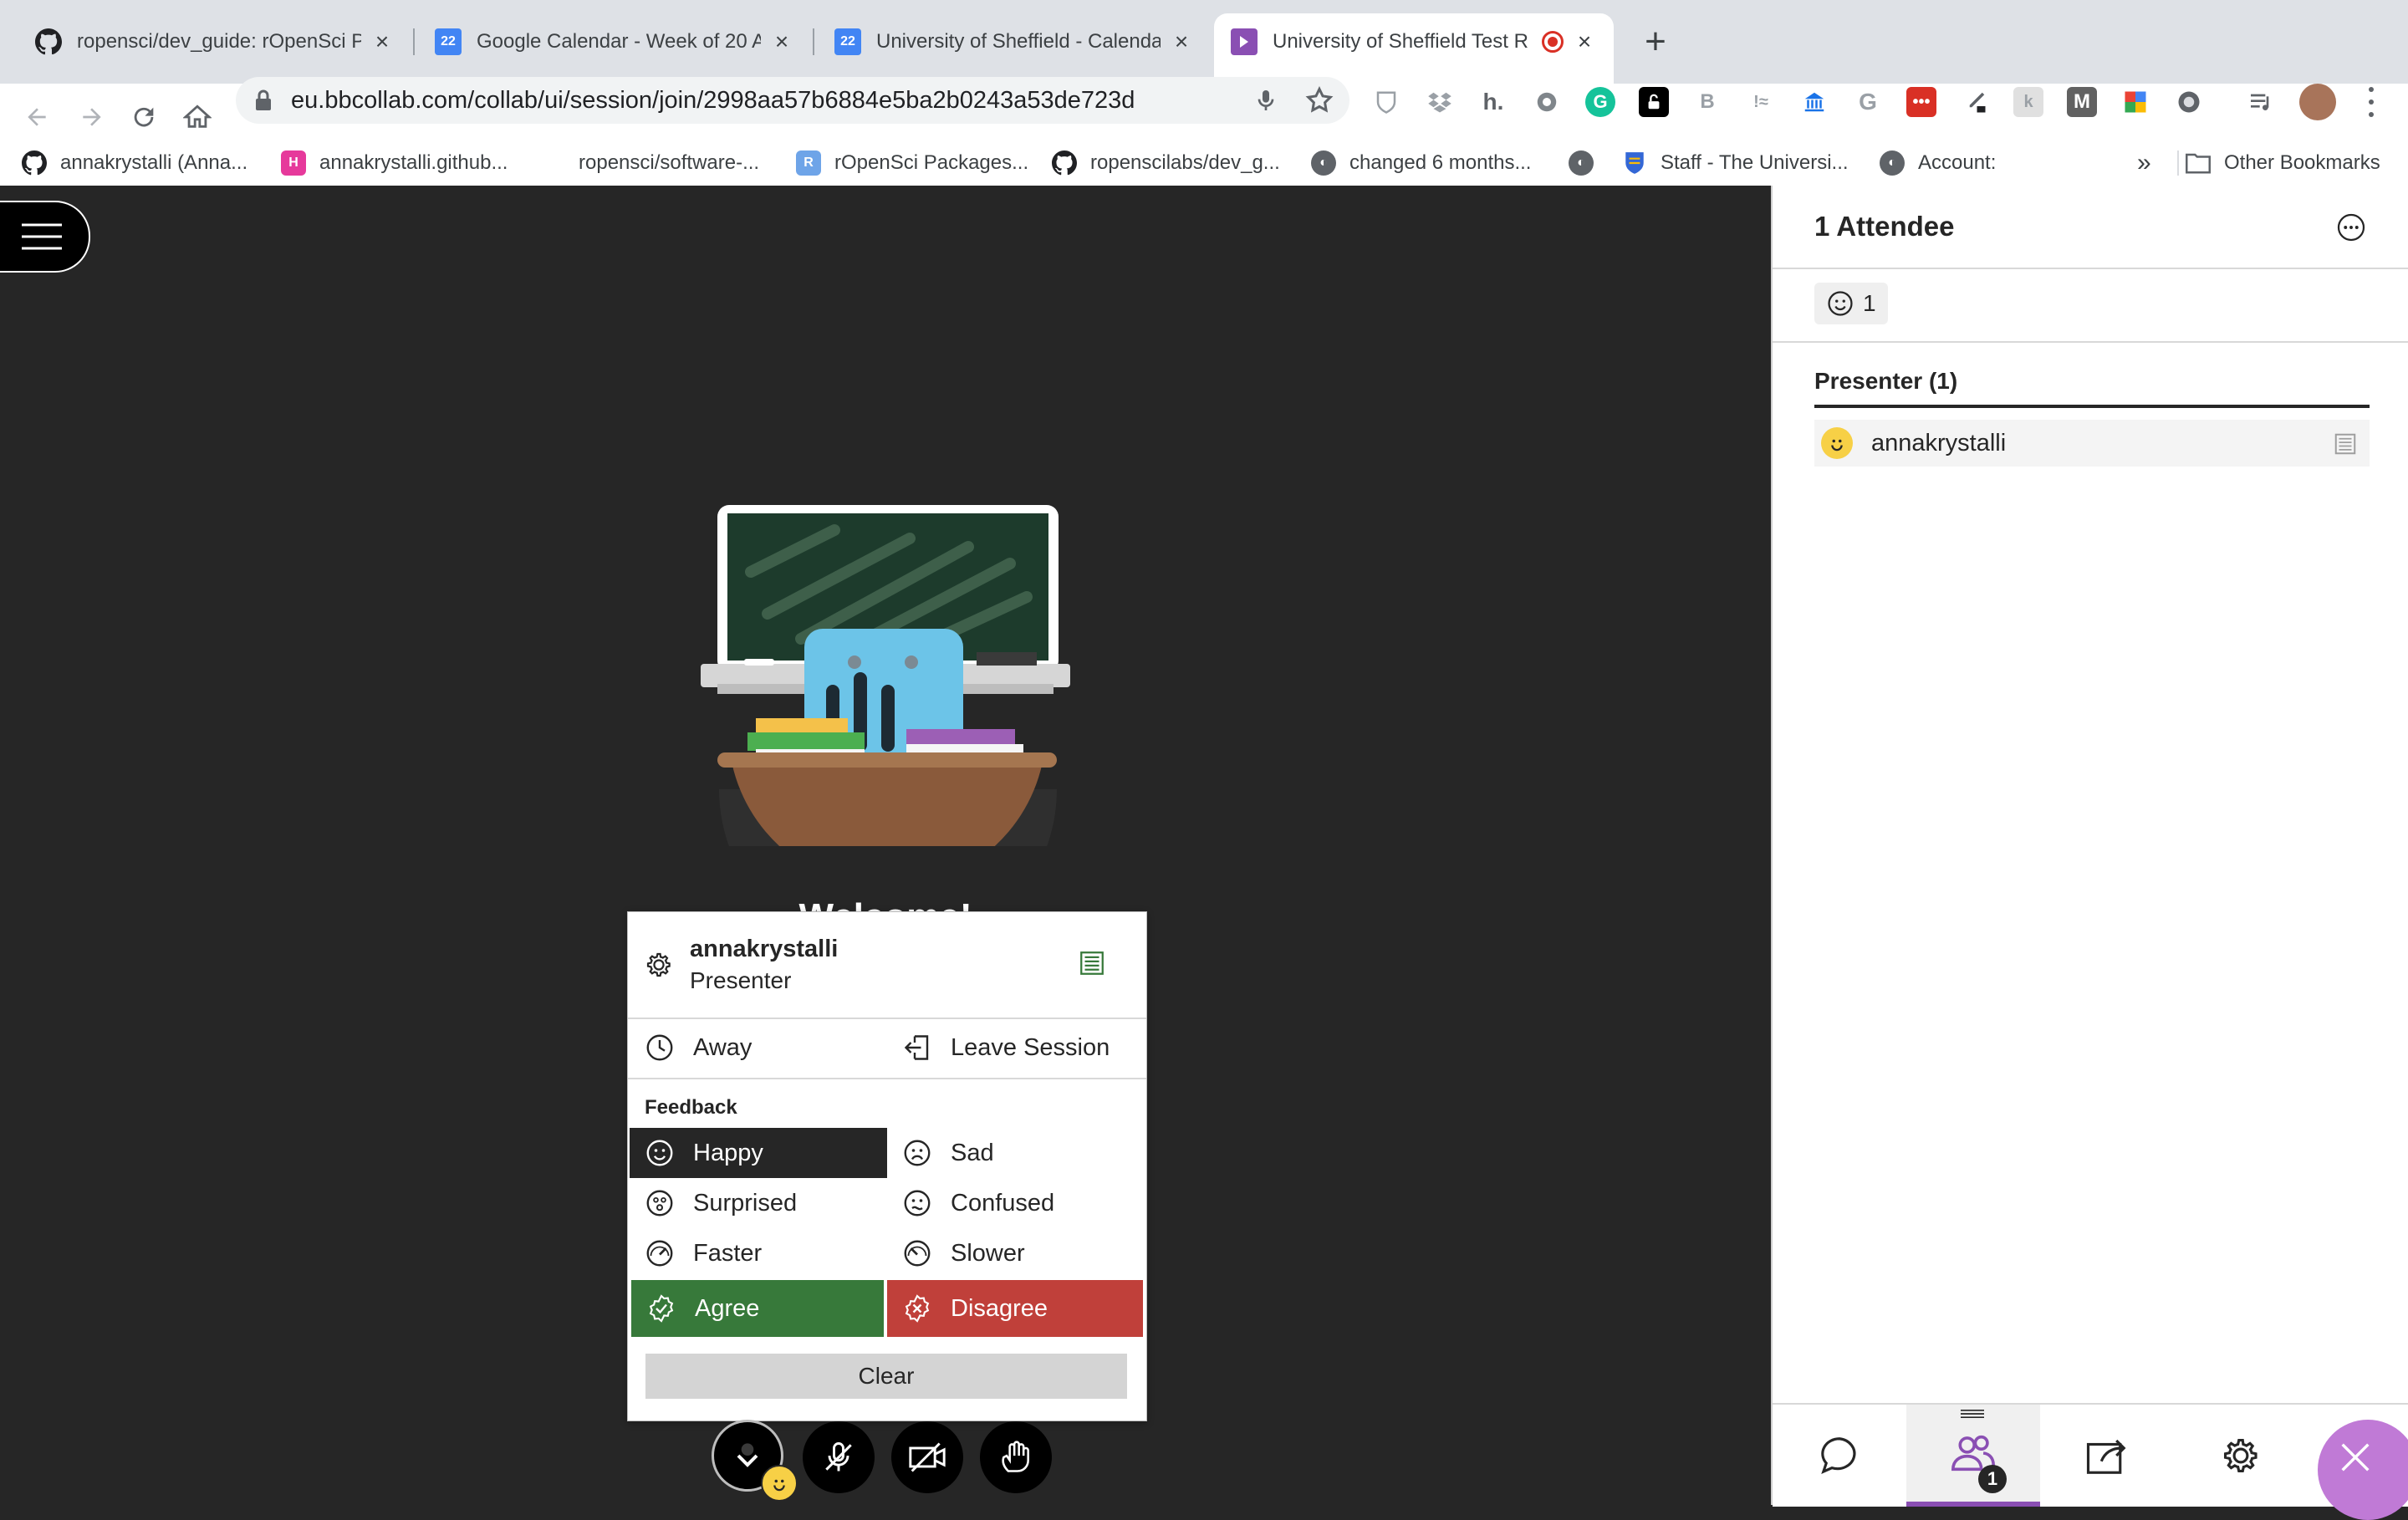 Image resolution: width=2408 pixels, height=1520 pixels. What do you see at coordinates (839, 1457) in the screenshot?
I see `microphone-toggle-button` at bounding box center [839, 1457].